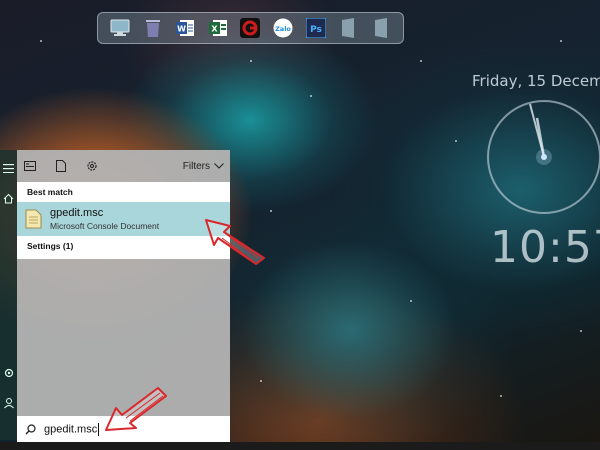  I want to click on hamburger-icon, so click(8, 168).